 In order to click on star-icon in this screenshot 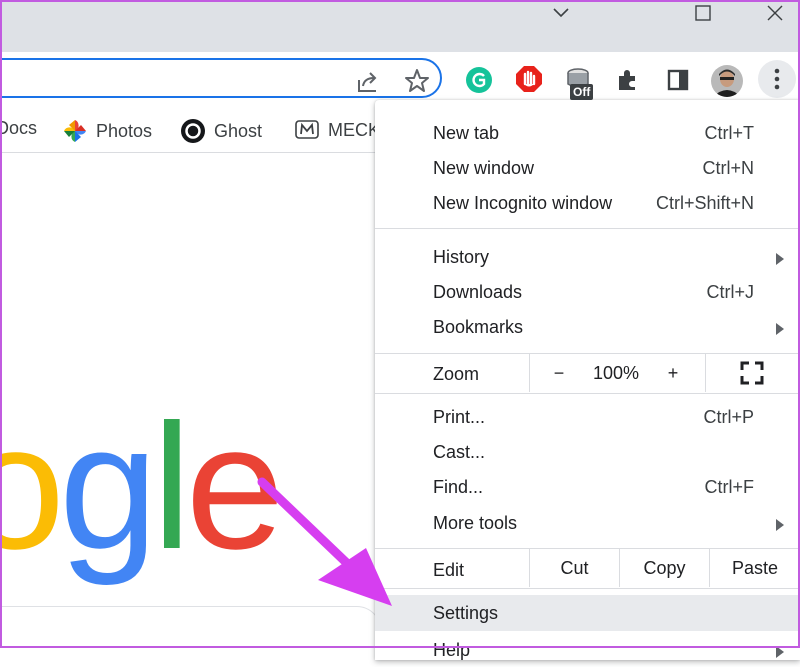, I will do `click(417, 80)`.